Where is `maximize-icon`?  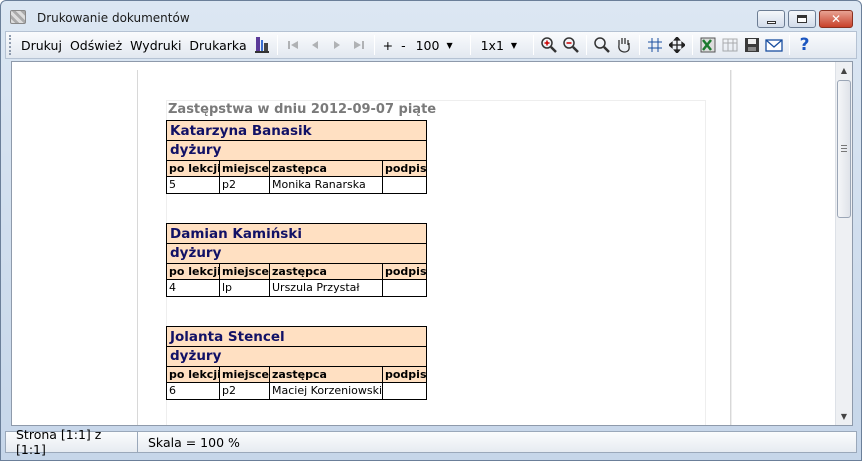
maximize-icon is located at coordinates (802, 19).